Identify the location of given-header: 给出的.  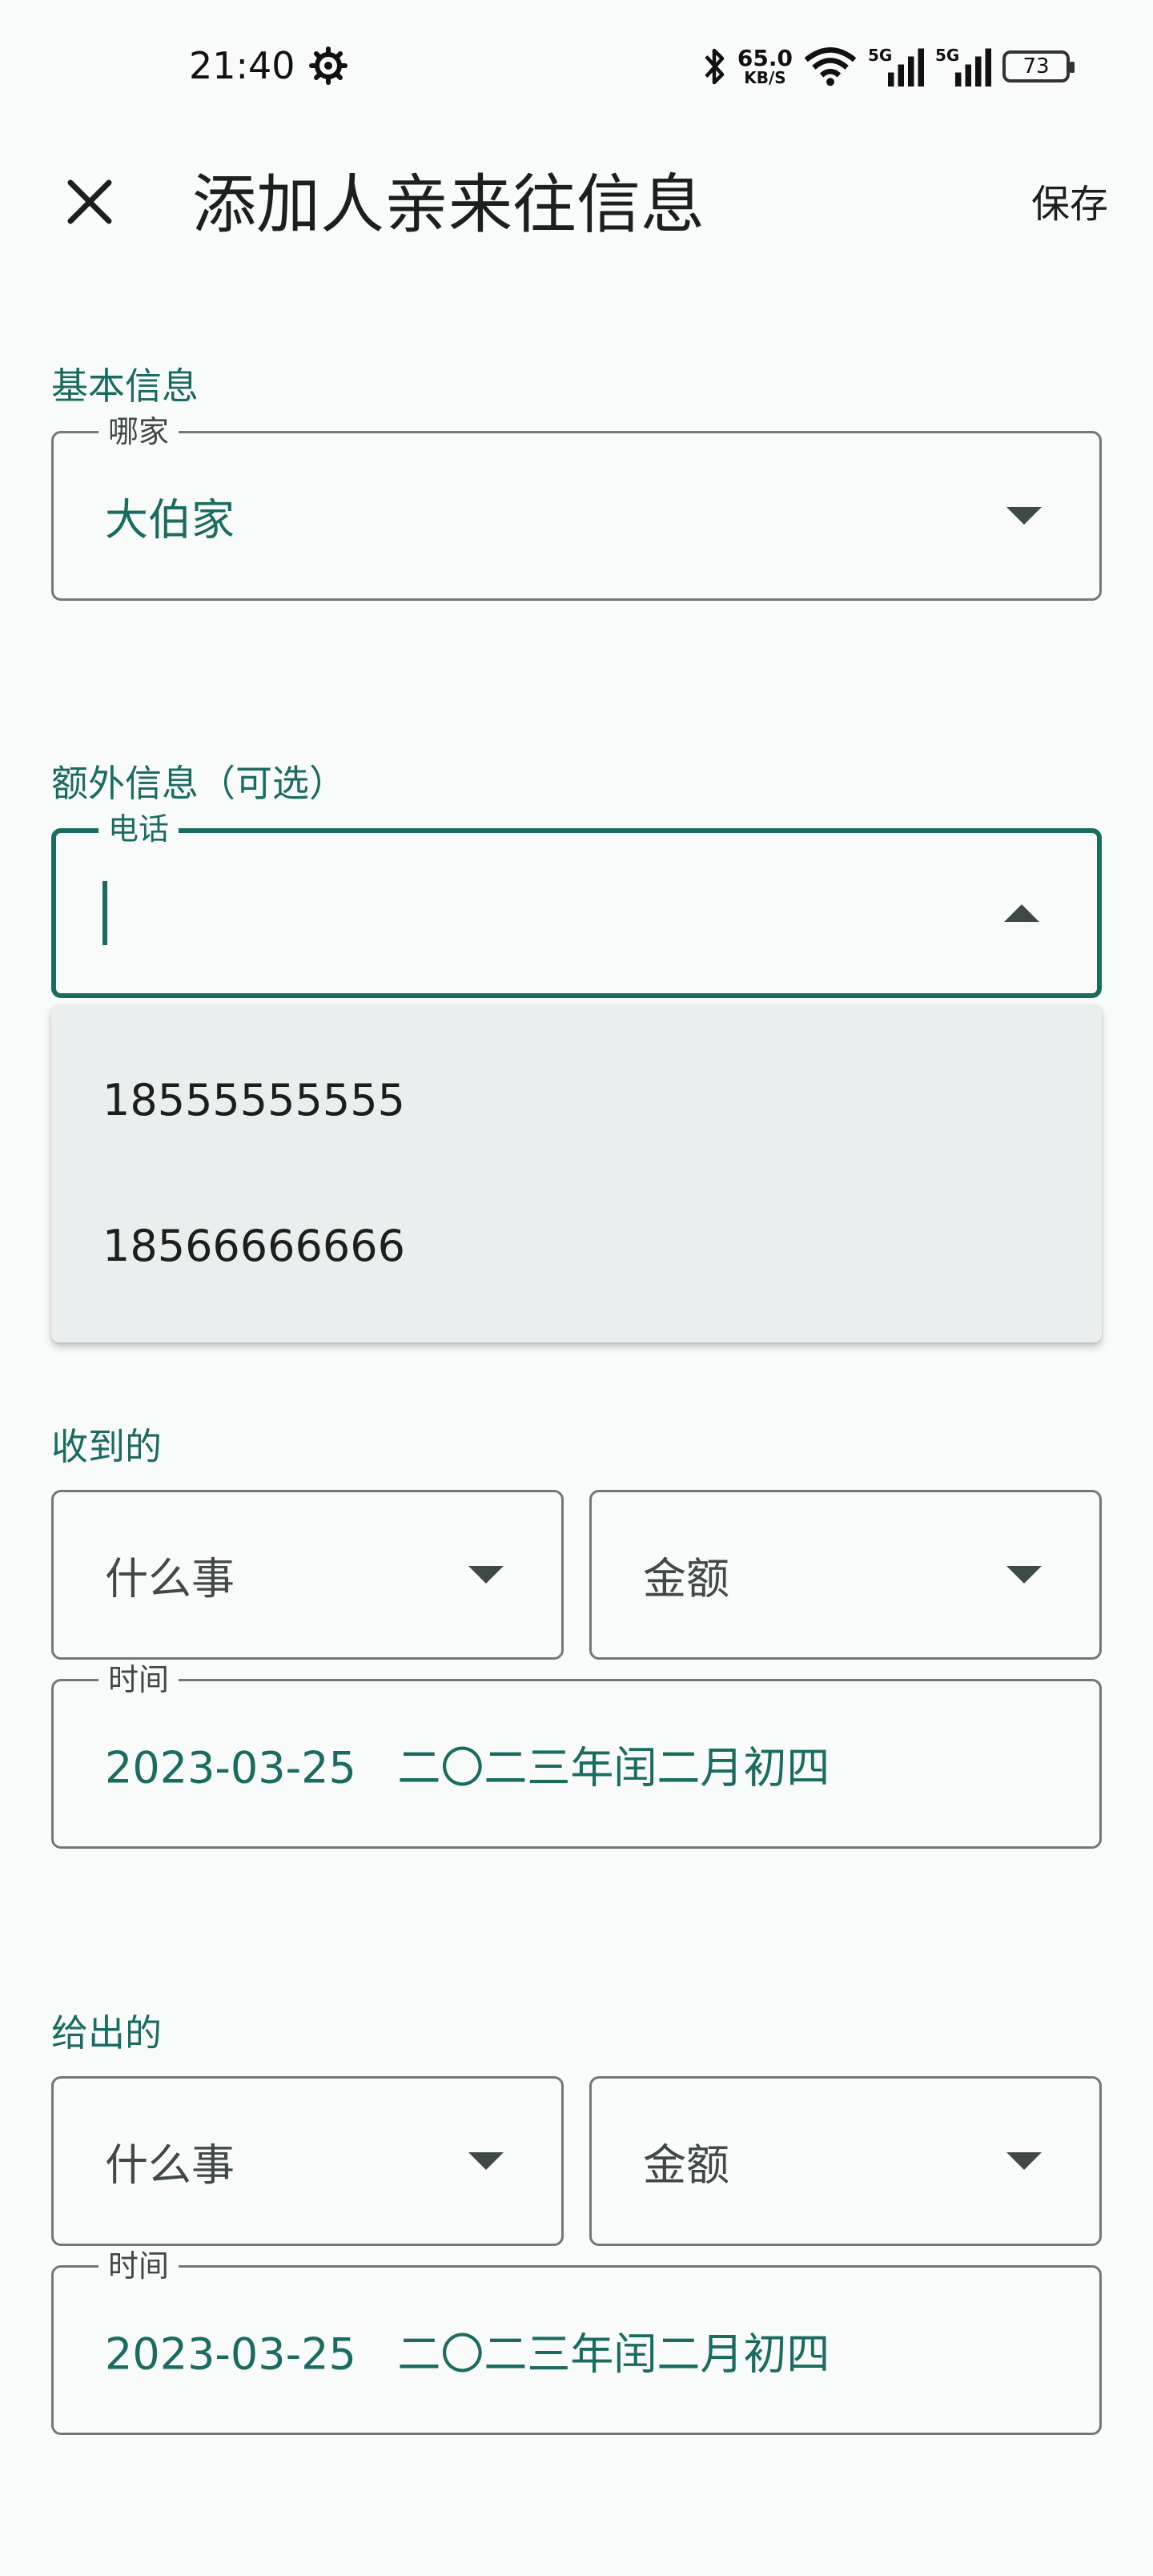
(107, 2033).